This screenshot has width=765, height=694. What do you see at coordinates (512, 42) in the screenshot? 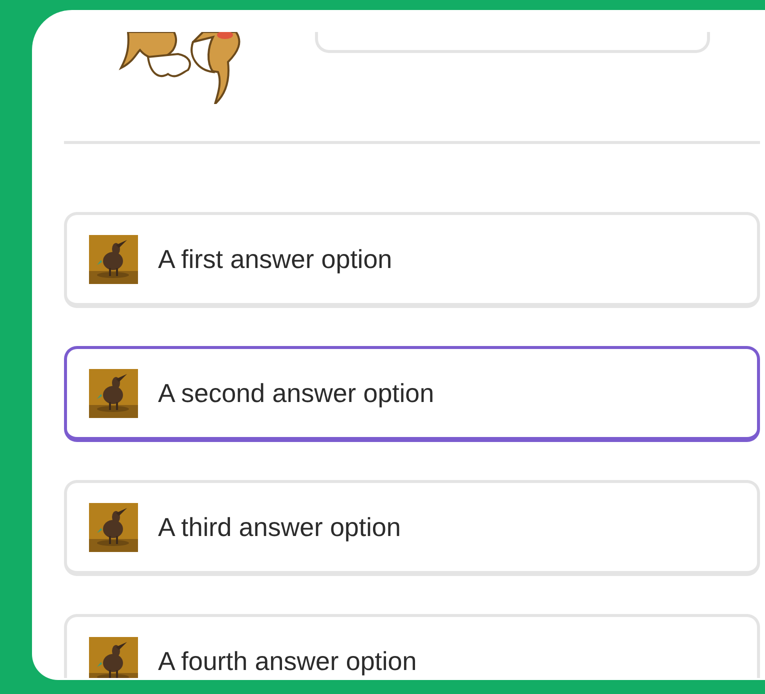
I see `text-box` at bounding box center [512, 42].